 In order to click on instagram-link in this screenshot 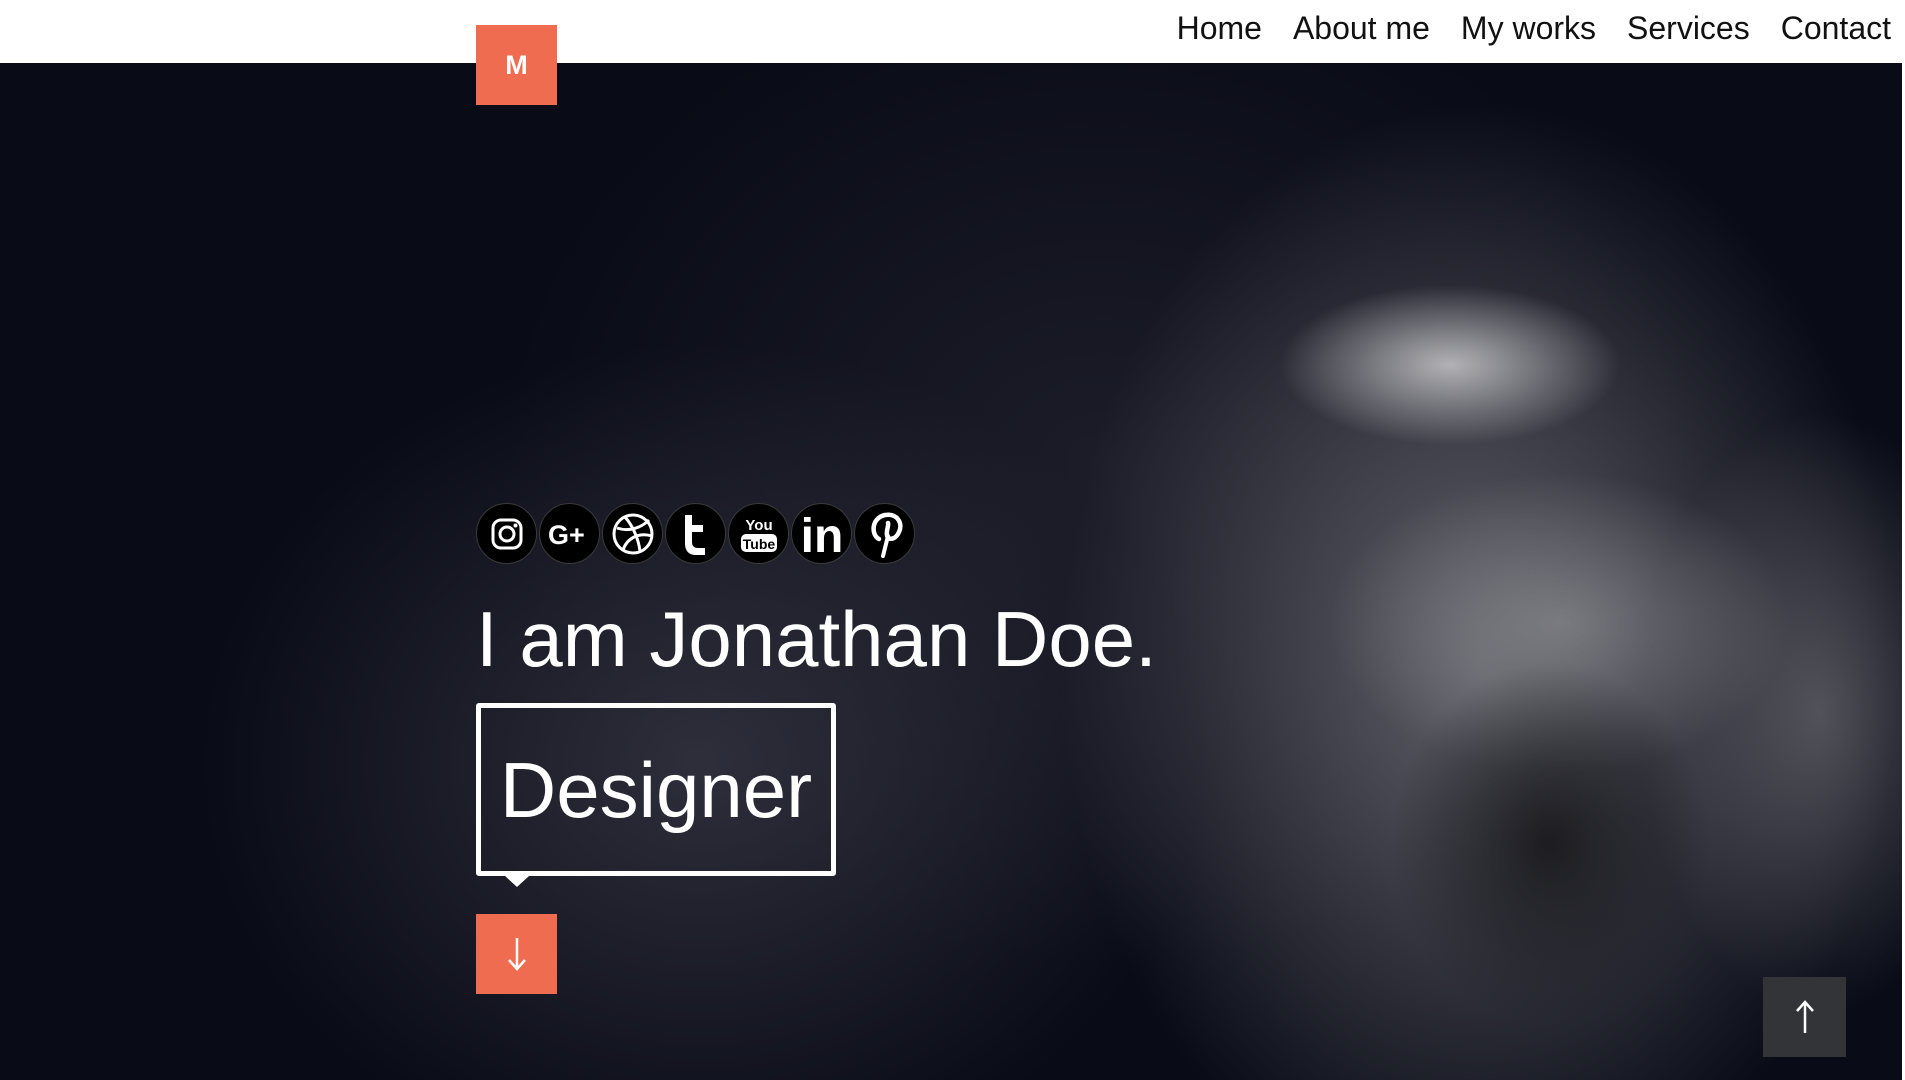, I will do `click(506, 533)`.